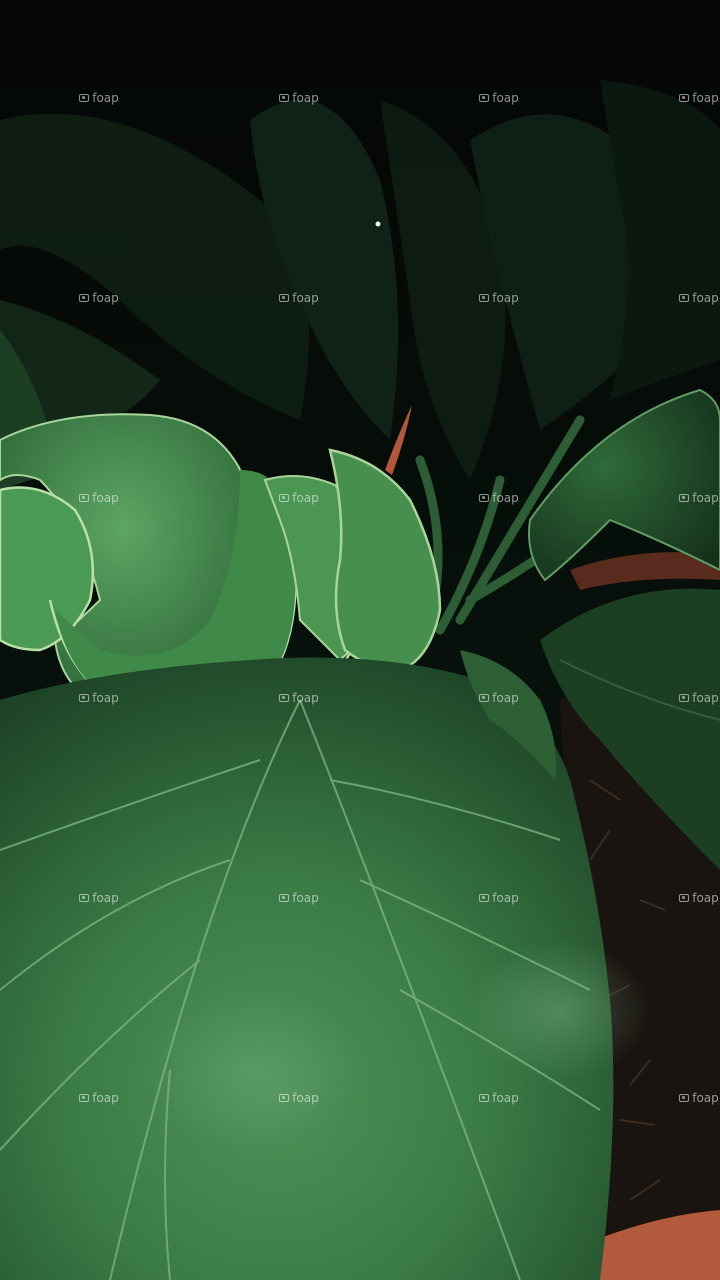 The height and width of the screenshot is (1280, 720). What do you see at coordinates (560, 1010) in the screenshot?
I see `light-glare` at bounding box center [560, 1010].